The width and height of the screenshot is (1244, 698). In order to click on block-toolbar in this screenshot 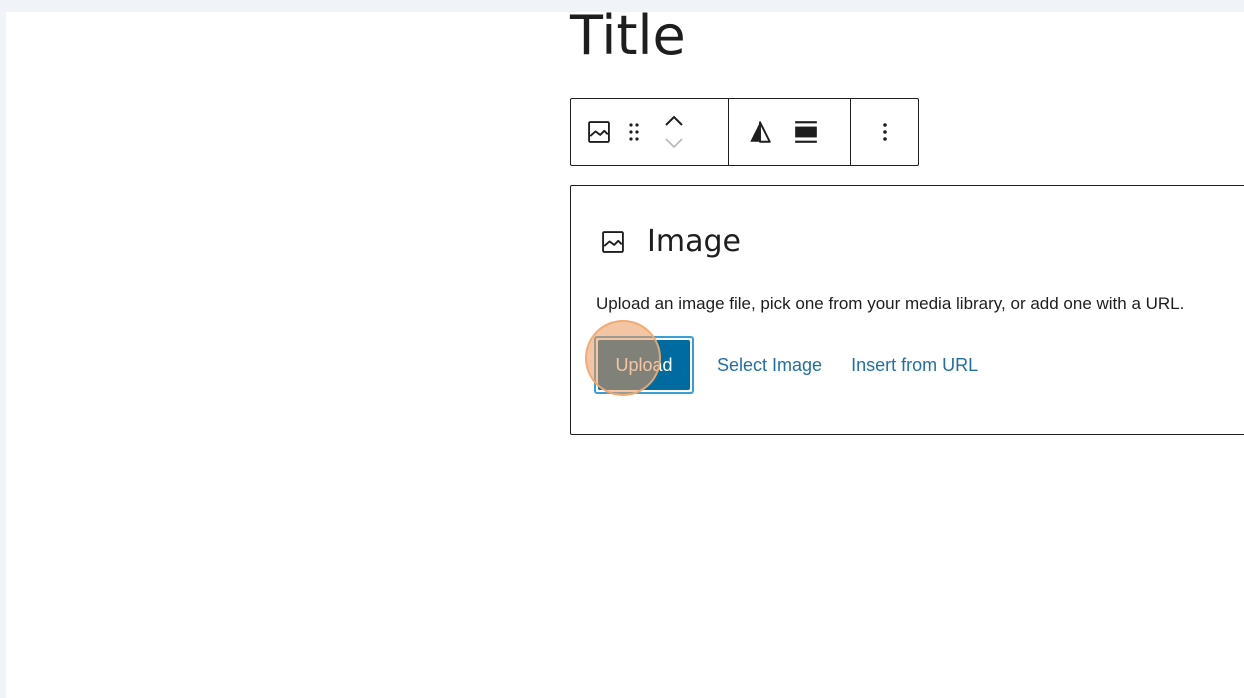, I will do `click(744, 132)`.